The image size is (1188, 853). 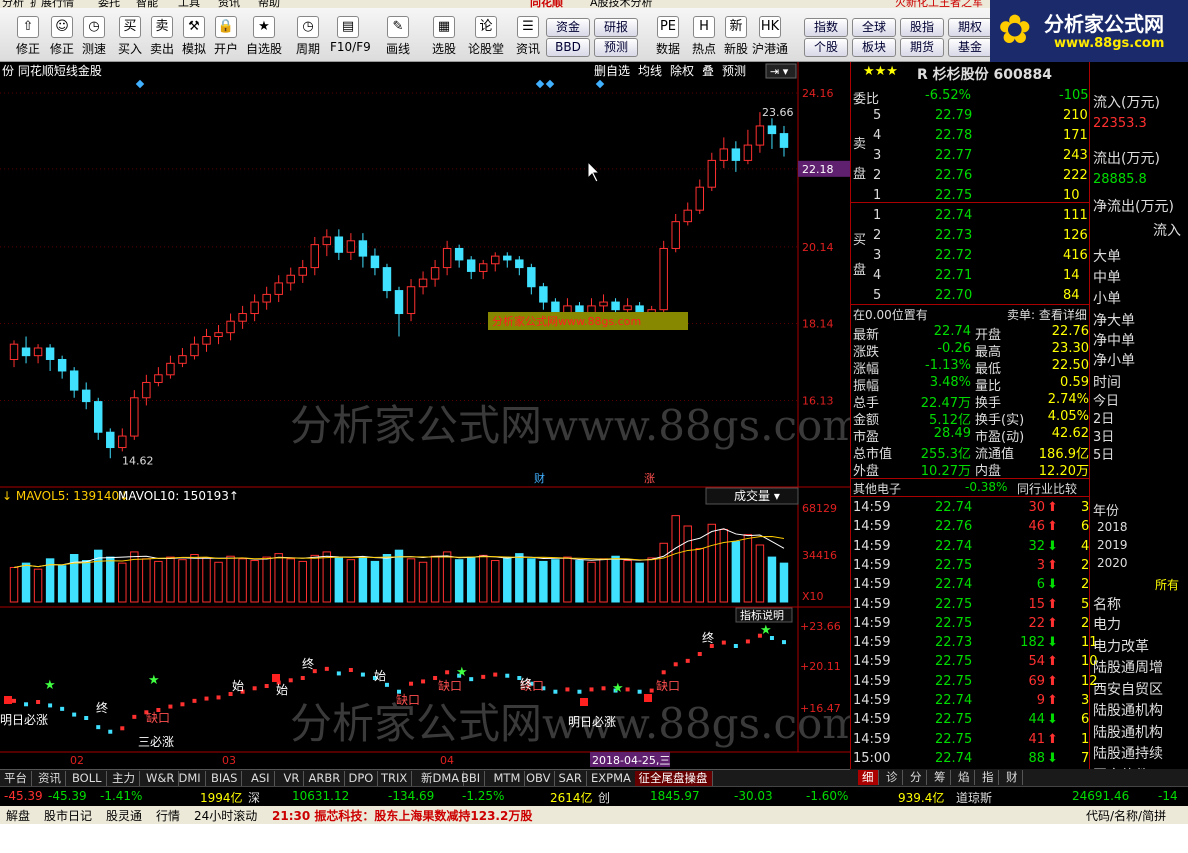 What do you see at coordinates (940, 777) in the screenshot?
I see `panel-tab: 筹` at bounding box center [940, 777].